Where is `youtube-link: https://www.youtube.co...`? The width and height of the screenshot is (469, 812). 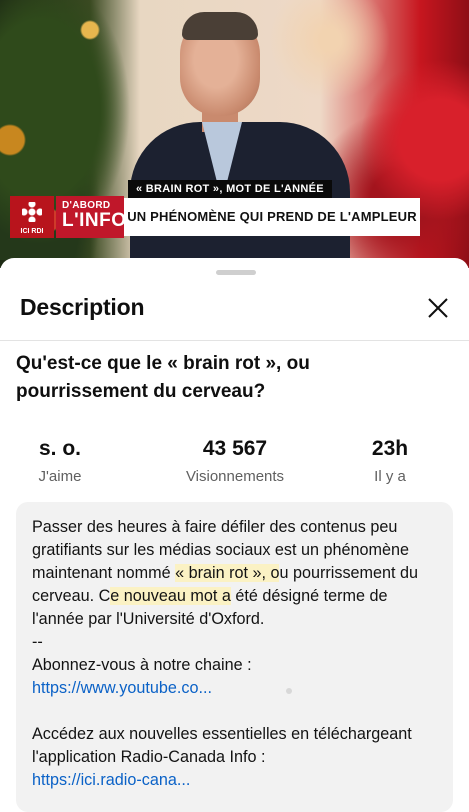
youtube-link: https://www.youtube.co... is located at coordinates (122, 688).